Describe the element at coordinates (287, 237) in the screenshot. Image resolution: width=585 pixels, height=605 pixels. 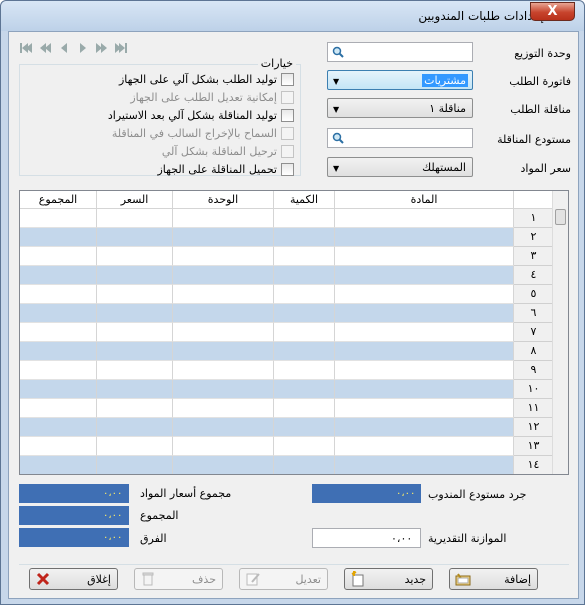
I see `table-row: ٢` at that location.